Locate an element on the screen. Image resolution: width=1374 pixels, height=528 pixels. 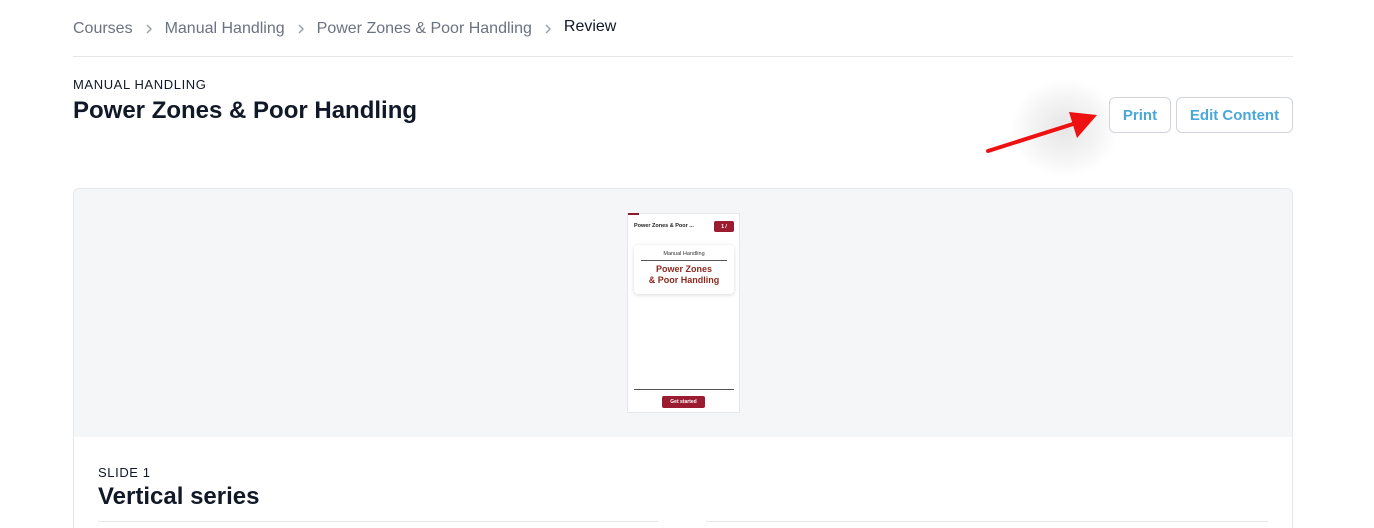
edit-content-button: Edit Content is located at coordinates (1234, 115).